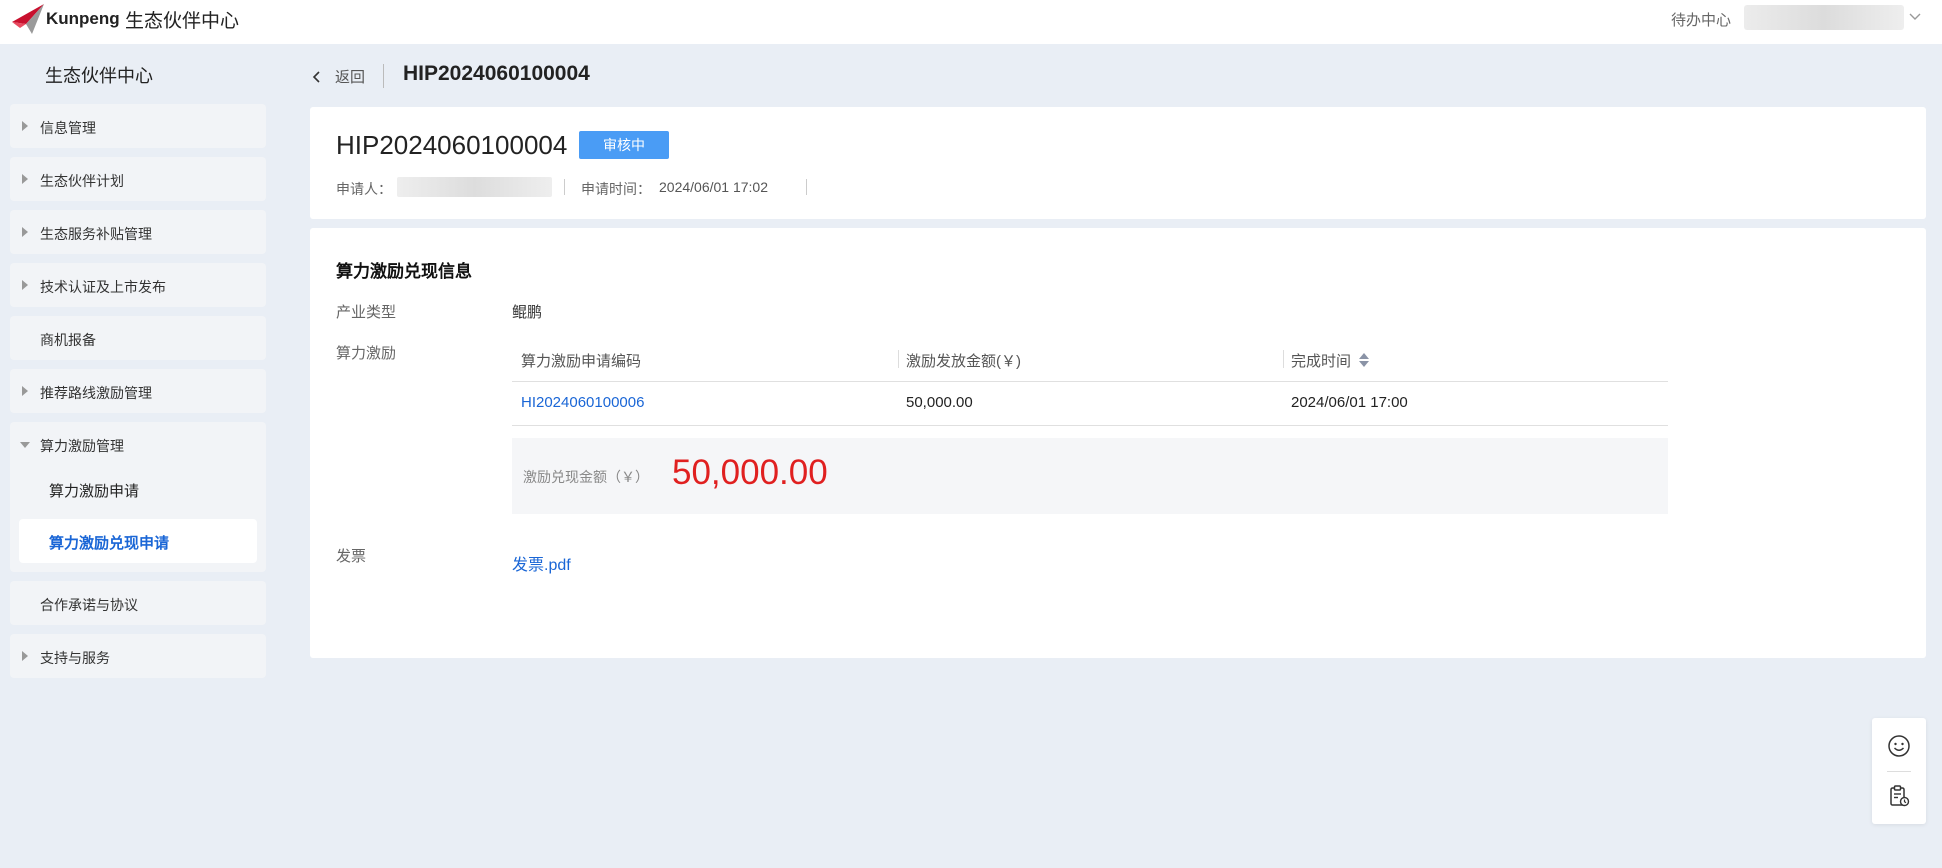 The width and height of the screenshot is (1942, 868). Describe the element at coordinates (1915, 16) in the screenshot. I see `chevron-down-icon` at that location.